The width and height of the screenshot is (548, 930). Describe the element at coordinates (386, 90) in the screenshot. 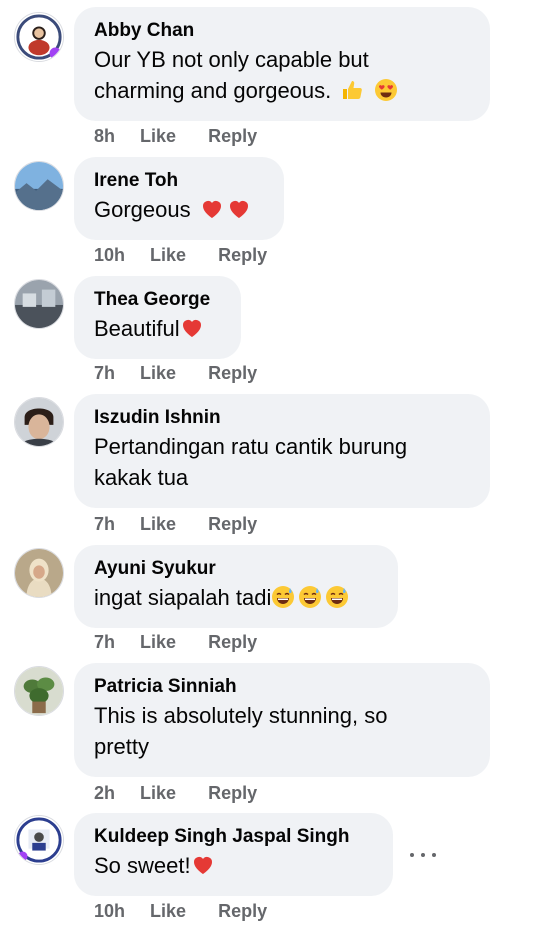

I see `heart-eyes-icon` at that location.